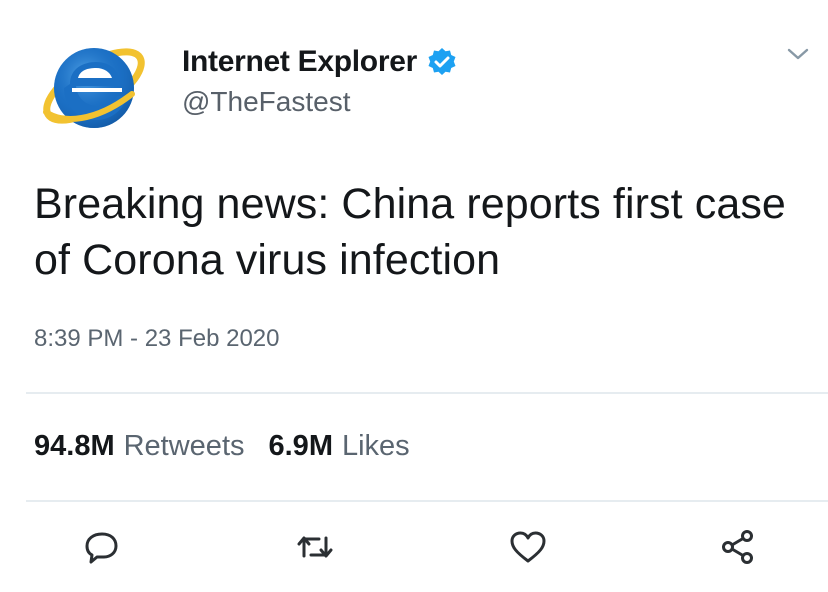 This screenshot has width=828, height=592. I want to click on verified-badge-icon, so click(442, 62).